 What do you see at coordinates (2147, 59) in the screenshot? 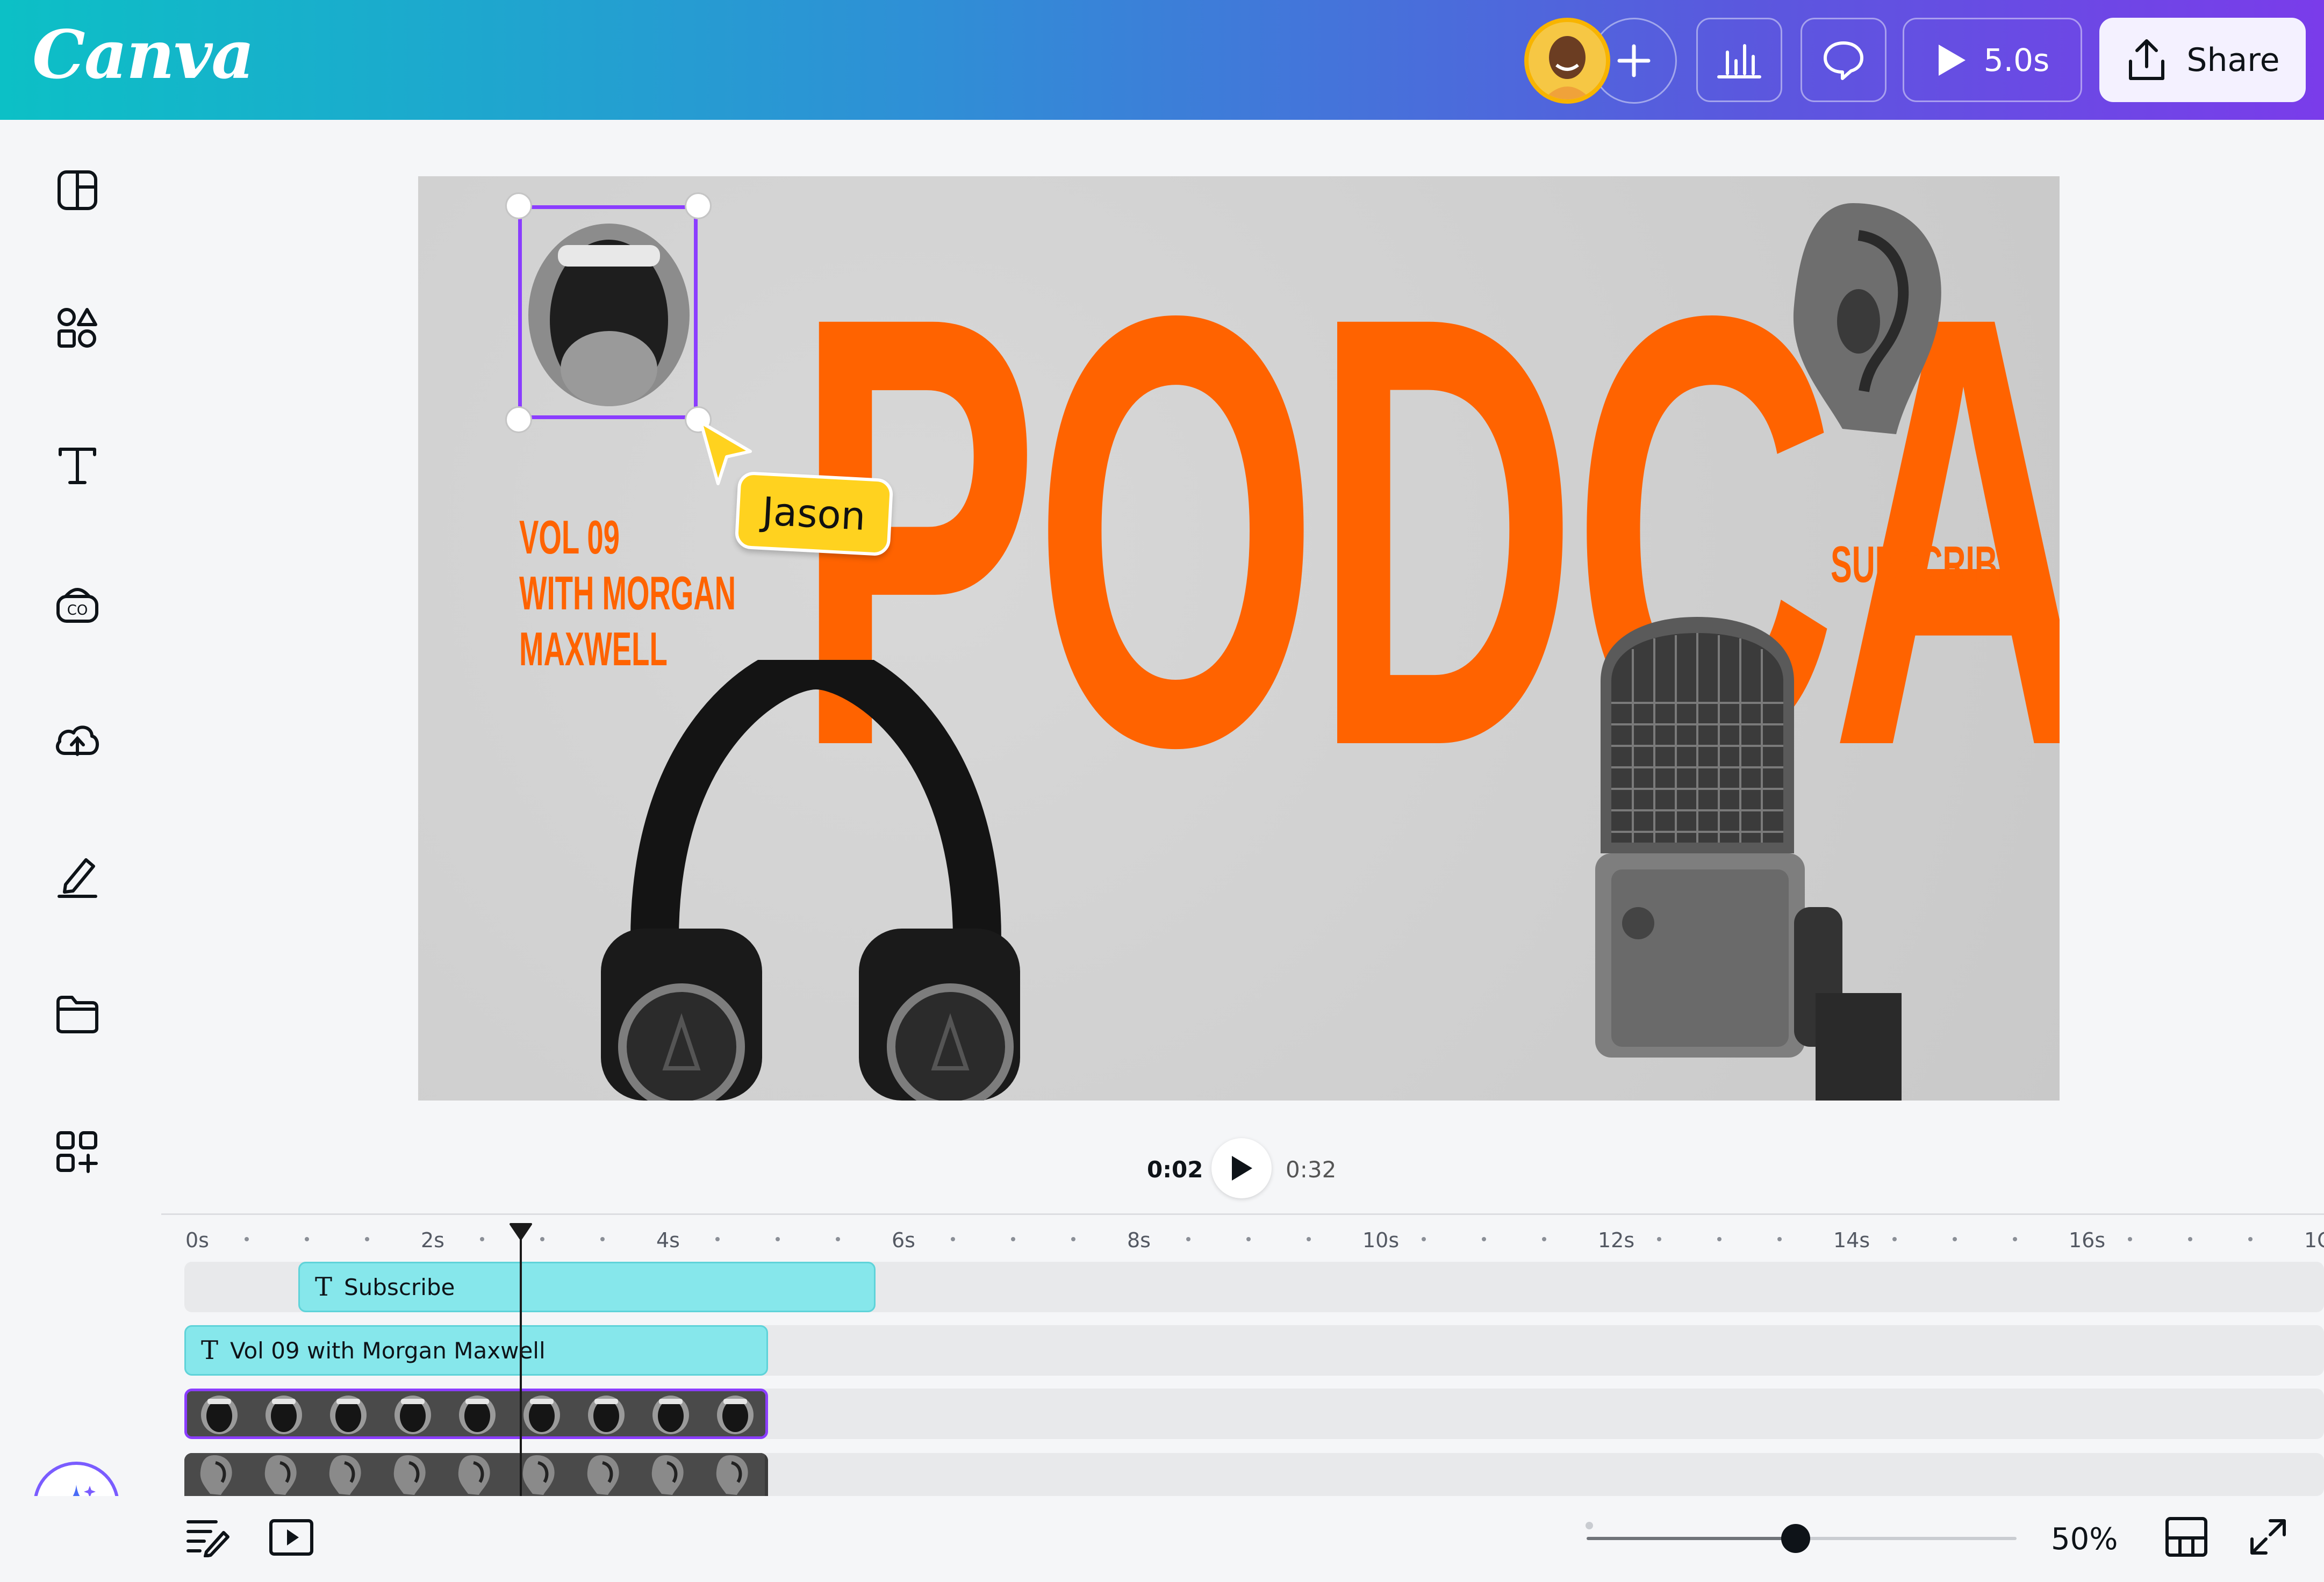
I see `share-icon` at bounding box center [2147, 59].